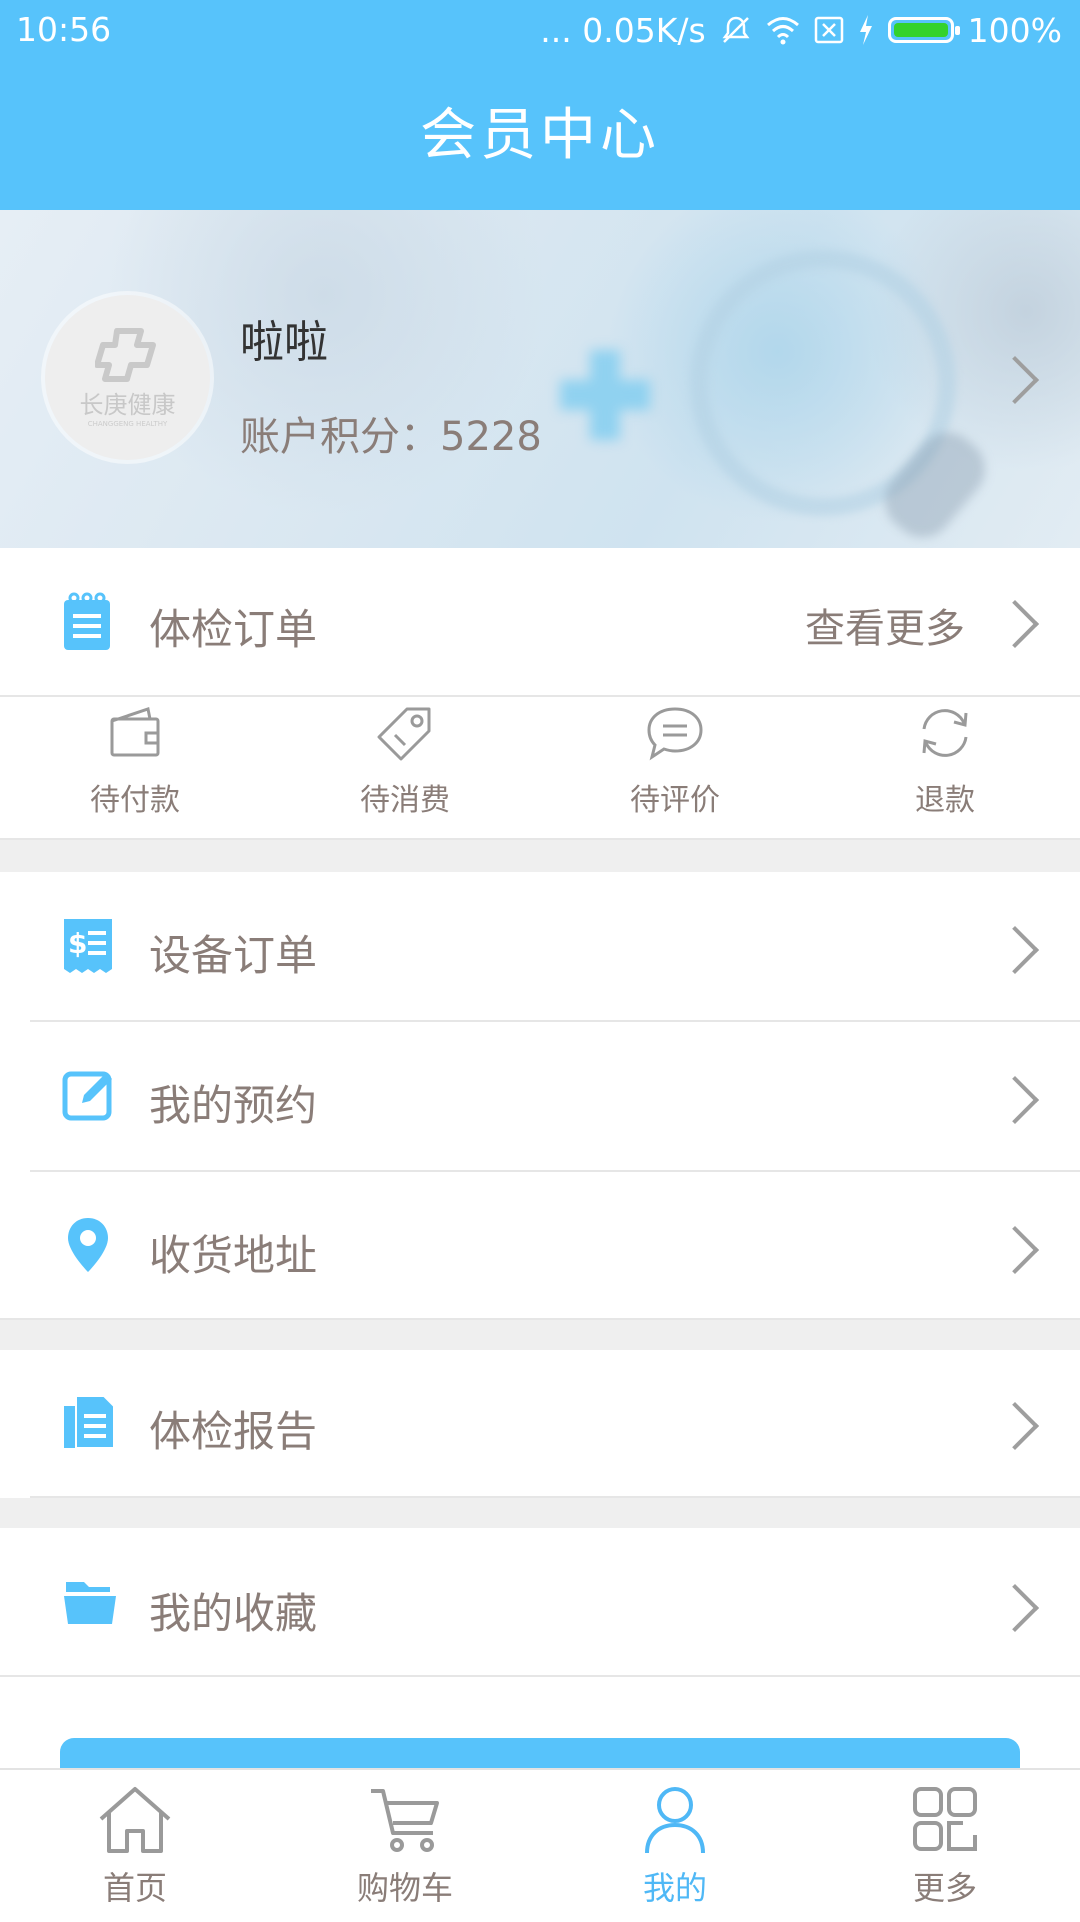 Image resolution: width=1080 pixels, height=1922 pixels. Describe the element at coordinates (540, 946) in the screenshot. I see `device-orders-row: $ 设备订单` at that location.